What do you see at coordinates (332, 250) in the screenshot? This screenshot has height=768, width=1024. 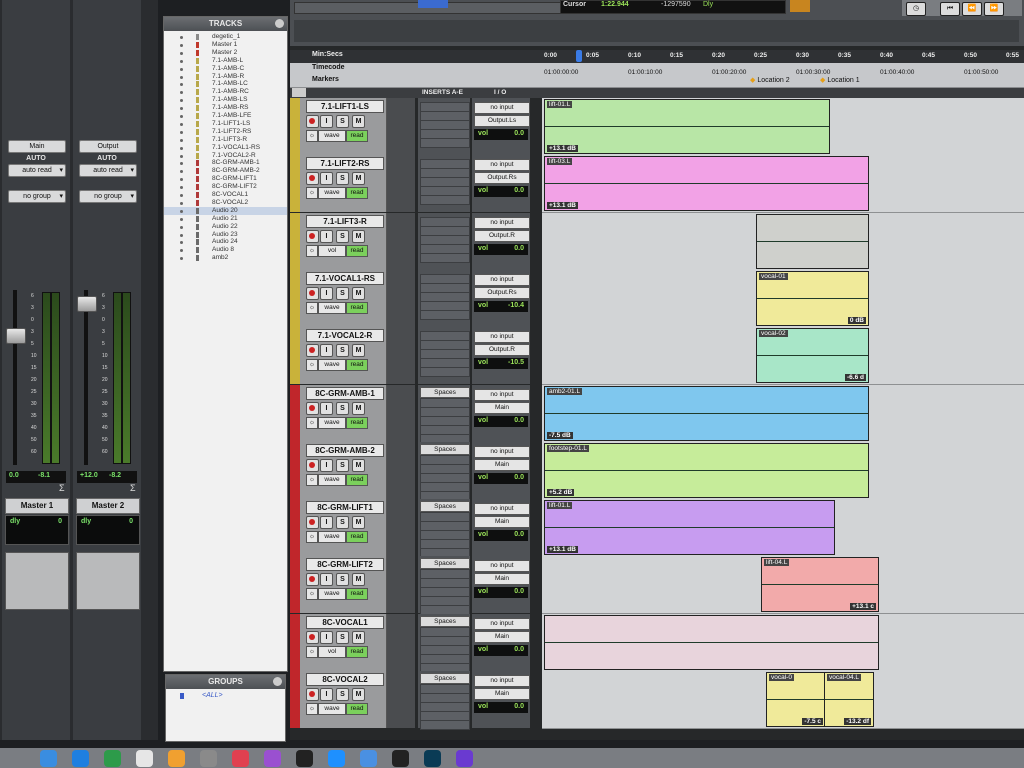 I see `track-view-selector: vol` at bounding box center [332, 250].